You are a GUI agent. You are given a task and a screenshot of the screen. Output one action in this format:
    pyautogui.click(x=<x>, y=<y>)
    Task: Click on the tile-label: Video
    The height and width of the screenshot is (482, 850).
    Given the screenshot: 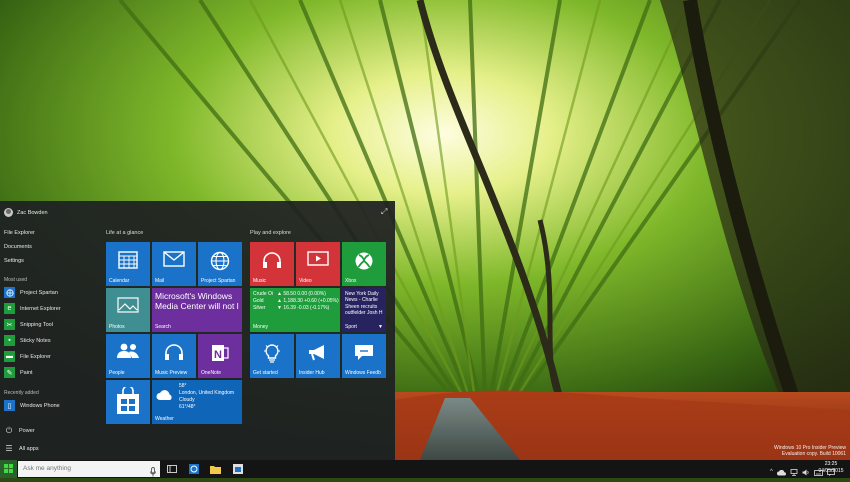 What is the action you would take?
    pyautogui.click(x=305, y=281)
    